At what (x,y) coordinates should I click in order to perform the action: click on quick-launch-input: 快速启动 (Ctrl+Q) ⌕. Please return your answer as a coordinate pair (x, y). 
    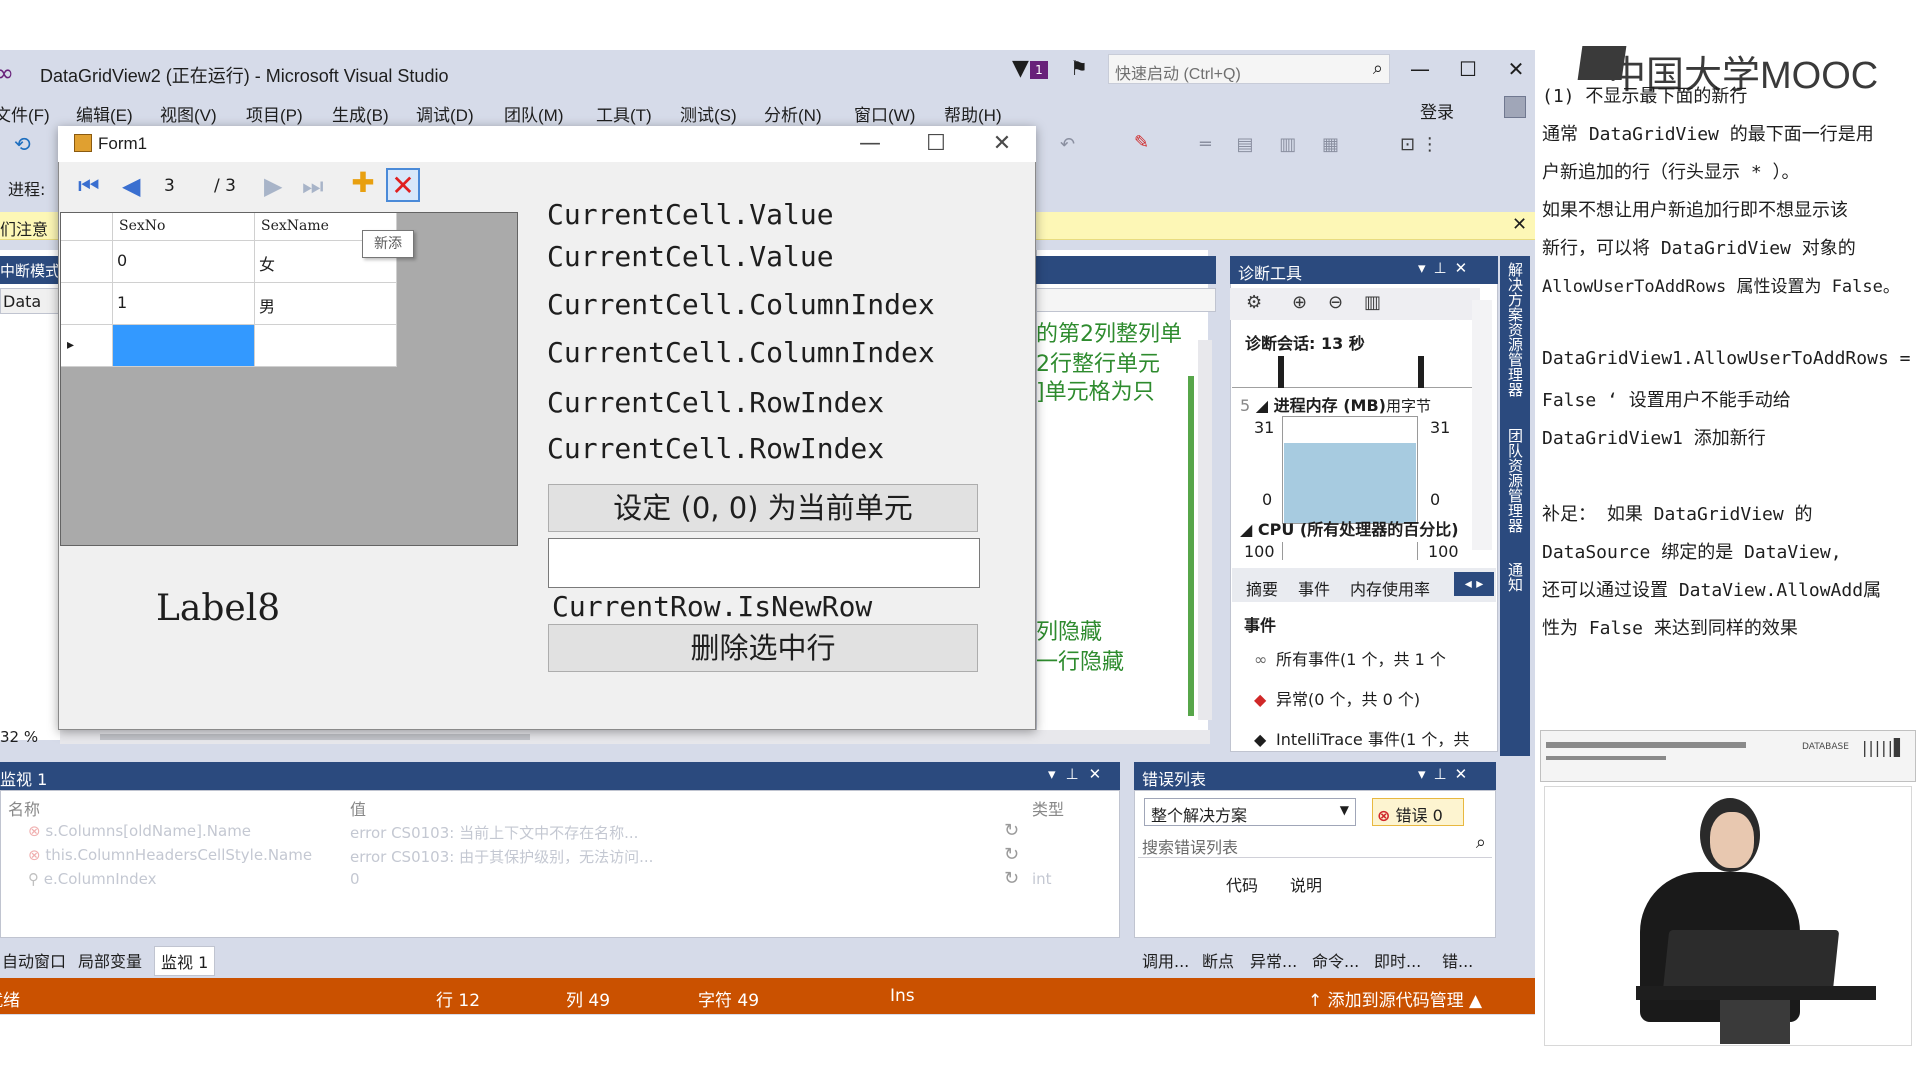
    Looking at the image, I should click on (1249, 69).